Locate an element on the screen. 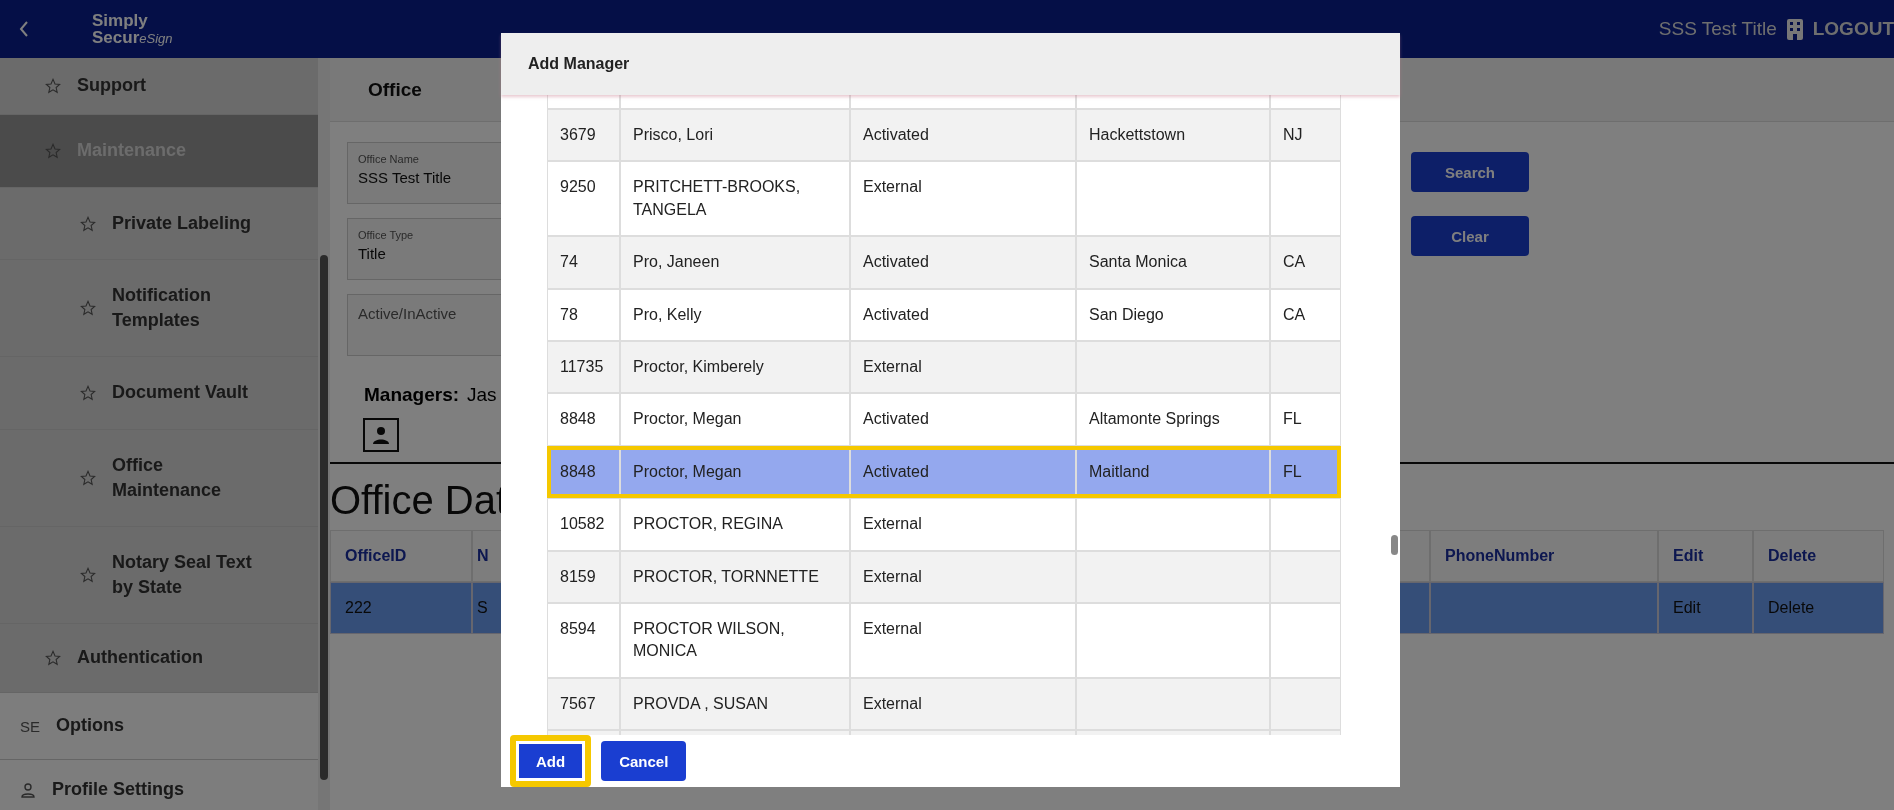  table-cell: Delete is located at coordinates (1818, 608).